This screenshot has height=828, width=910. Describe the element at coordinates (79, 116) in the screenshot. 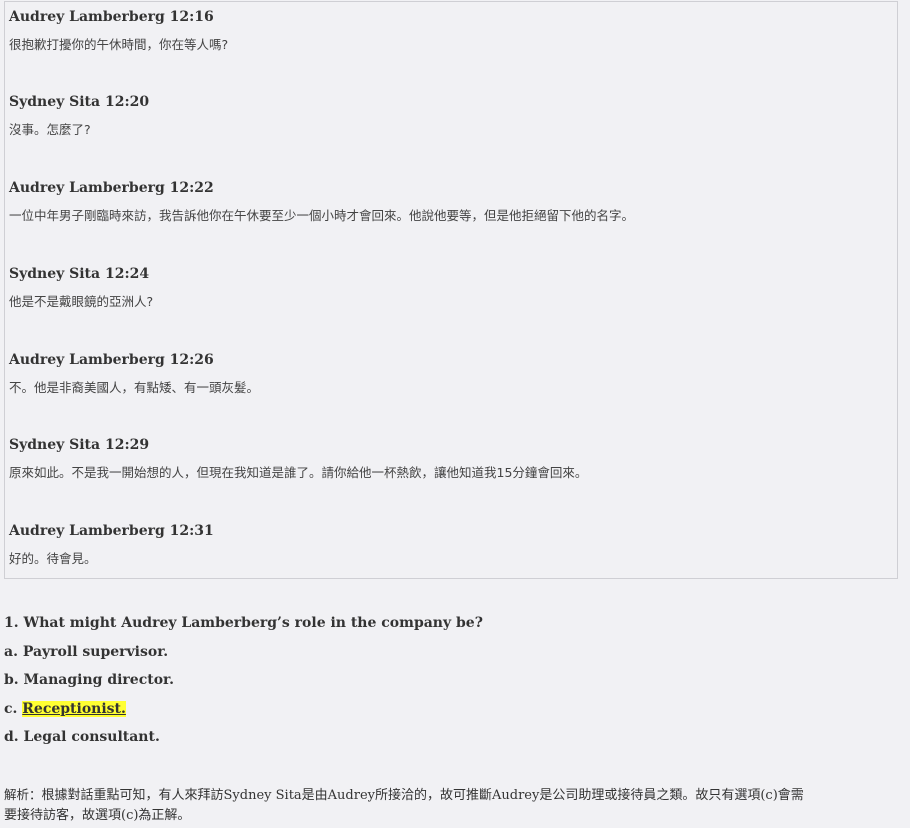

I see `chat-message: Sydney Sita 12:20 沒事。怎麼了?` at that location.